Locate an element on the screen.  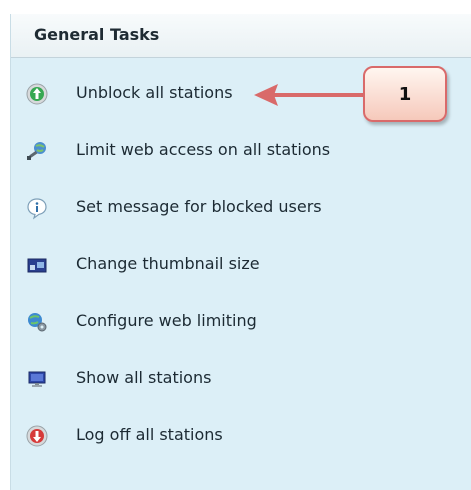
task-show-all-stations: Show all stations is located at coordinates (215, 379).